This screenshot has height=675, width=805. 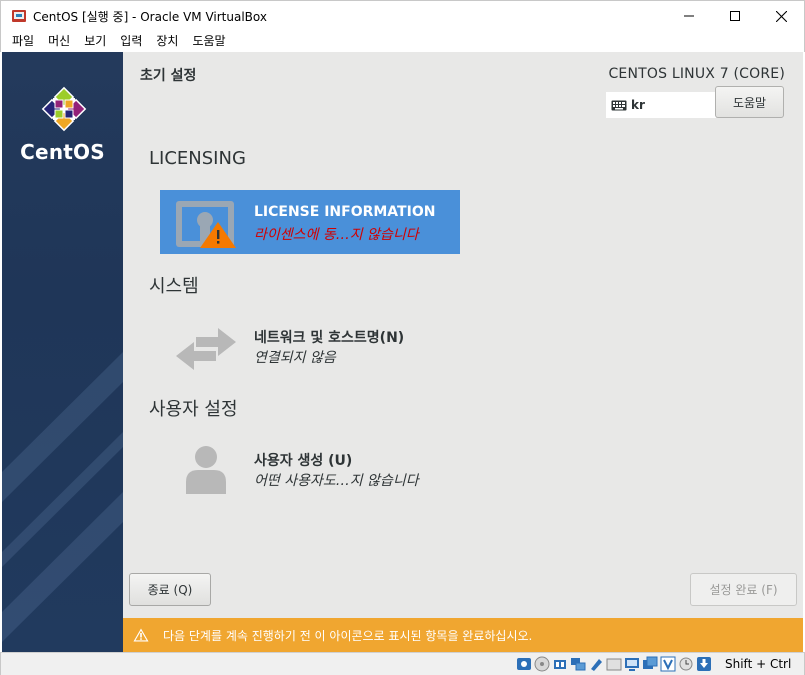 What do you see at coordinates (193, 409) in the screenshot?
I see `section-title-user-settings: 사용자 설정` at bounding box center [193, 409].